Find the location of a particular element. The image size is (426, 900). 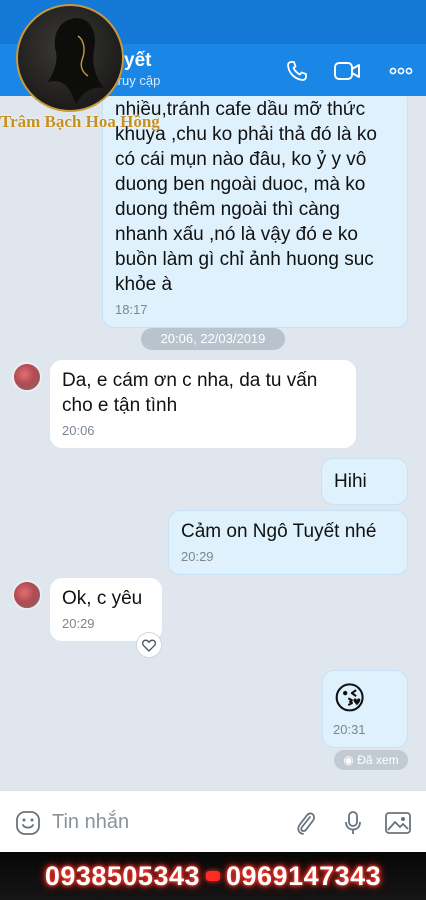

more-options-button is located at coordinates (401, 71).